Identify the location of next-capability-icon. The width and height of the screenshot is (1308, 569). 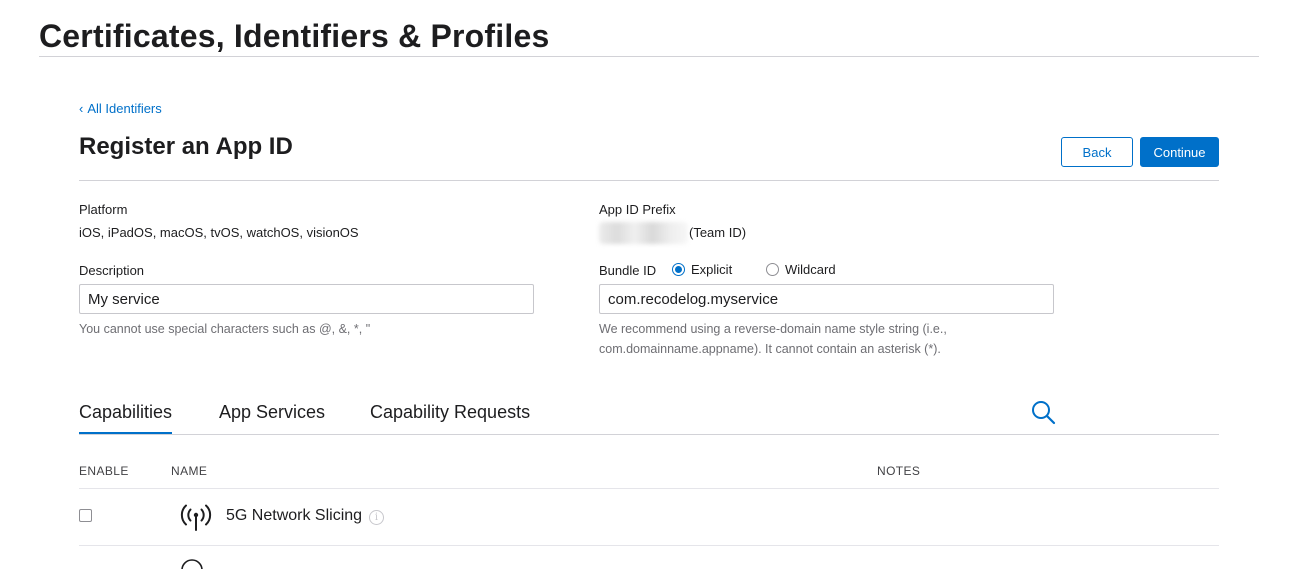
(192, 564).